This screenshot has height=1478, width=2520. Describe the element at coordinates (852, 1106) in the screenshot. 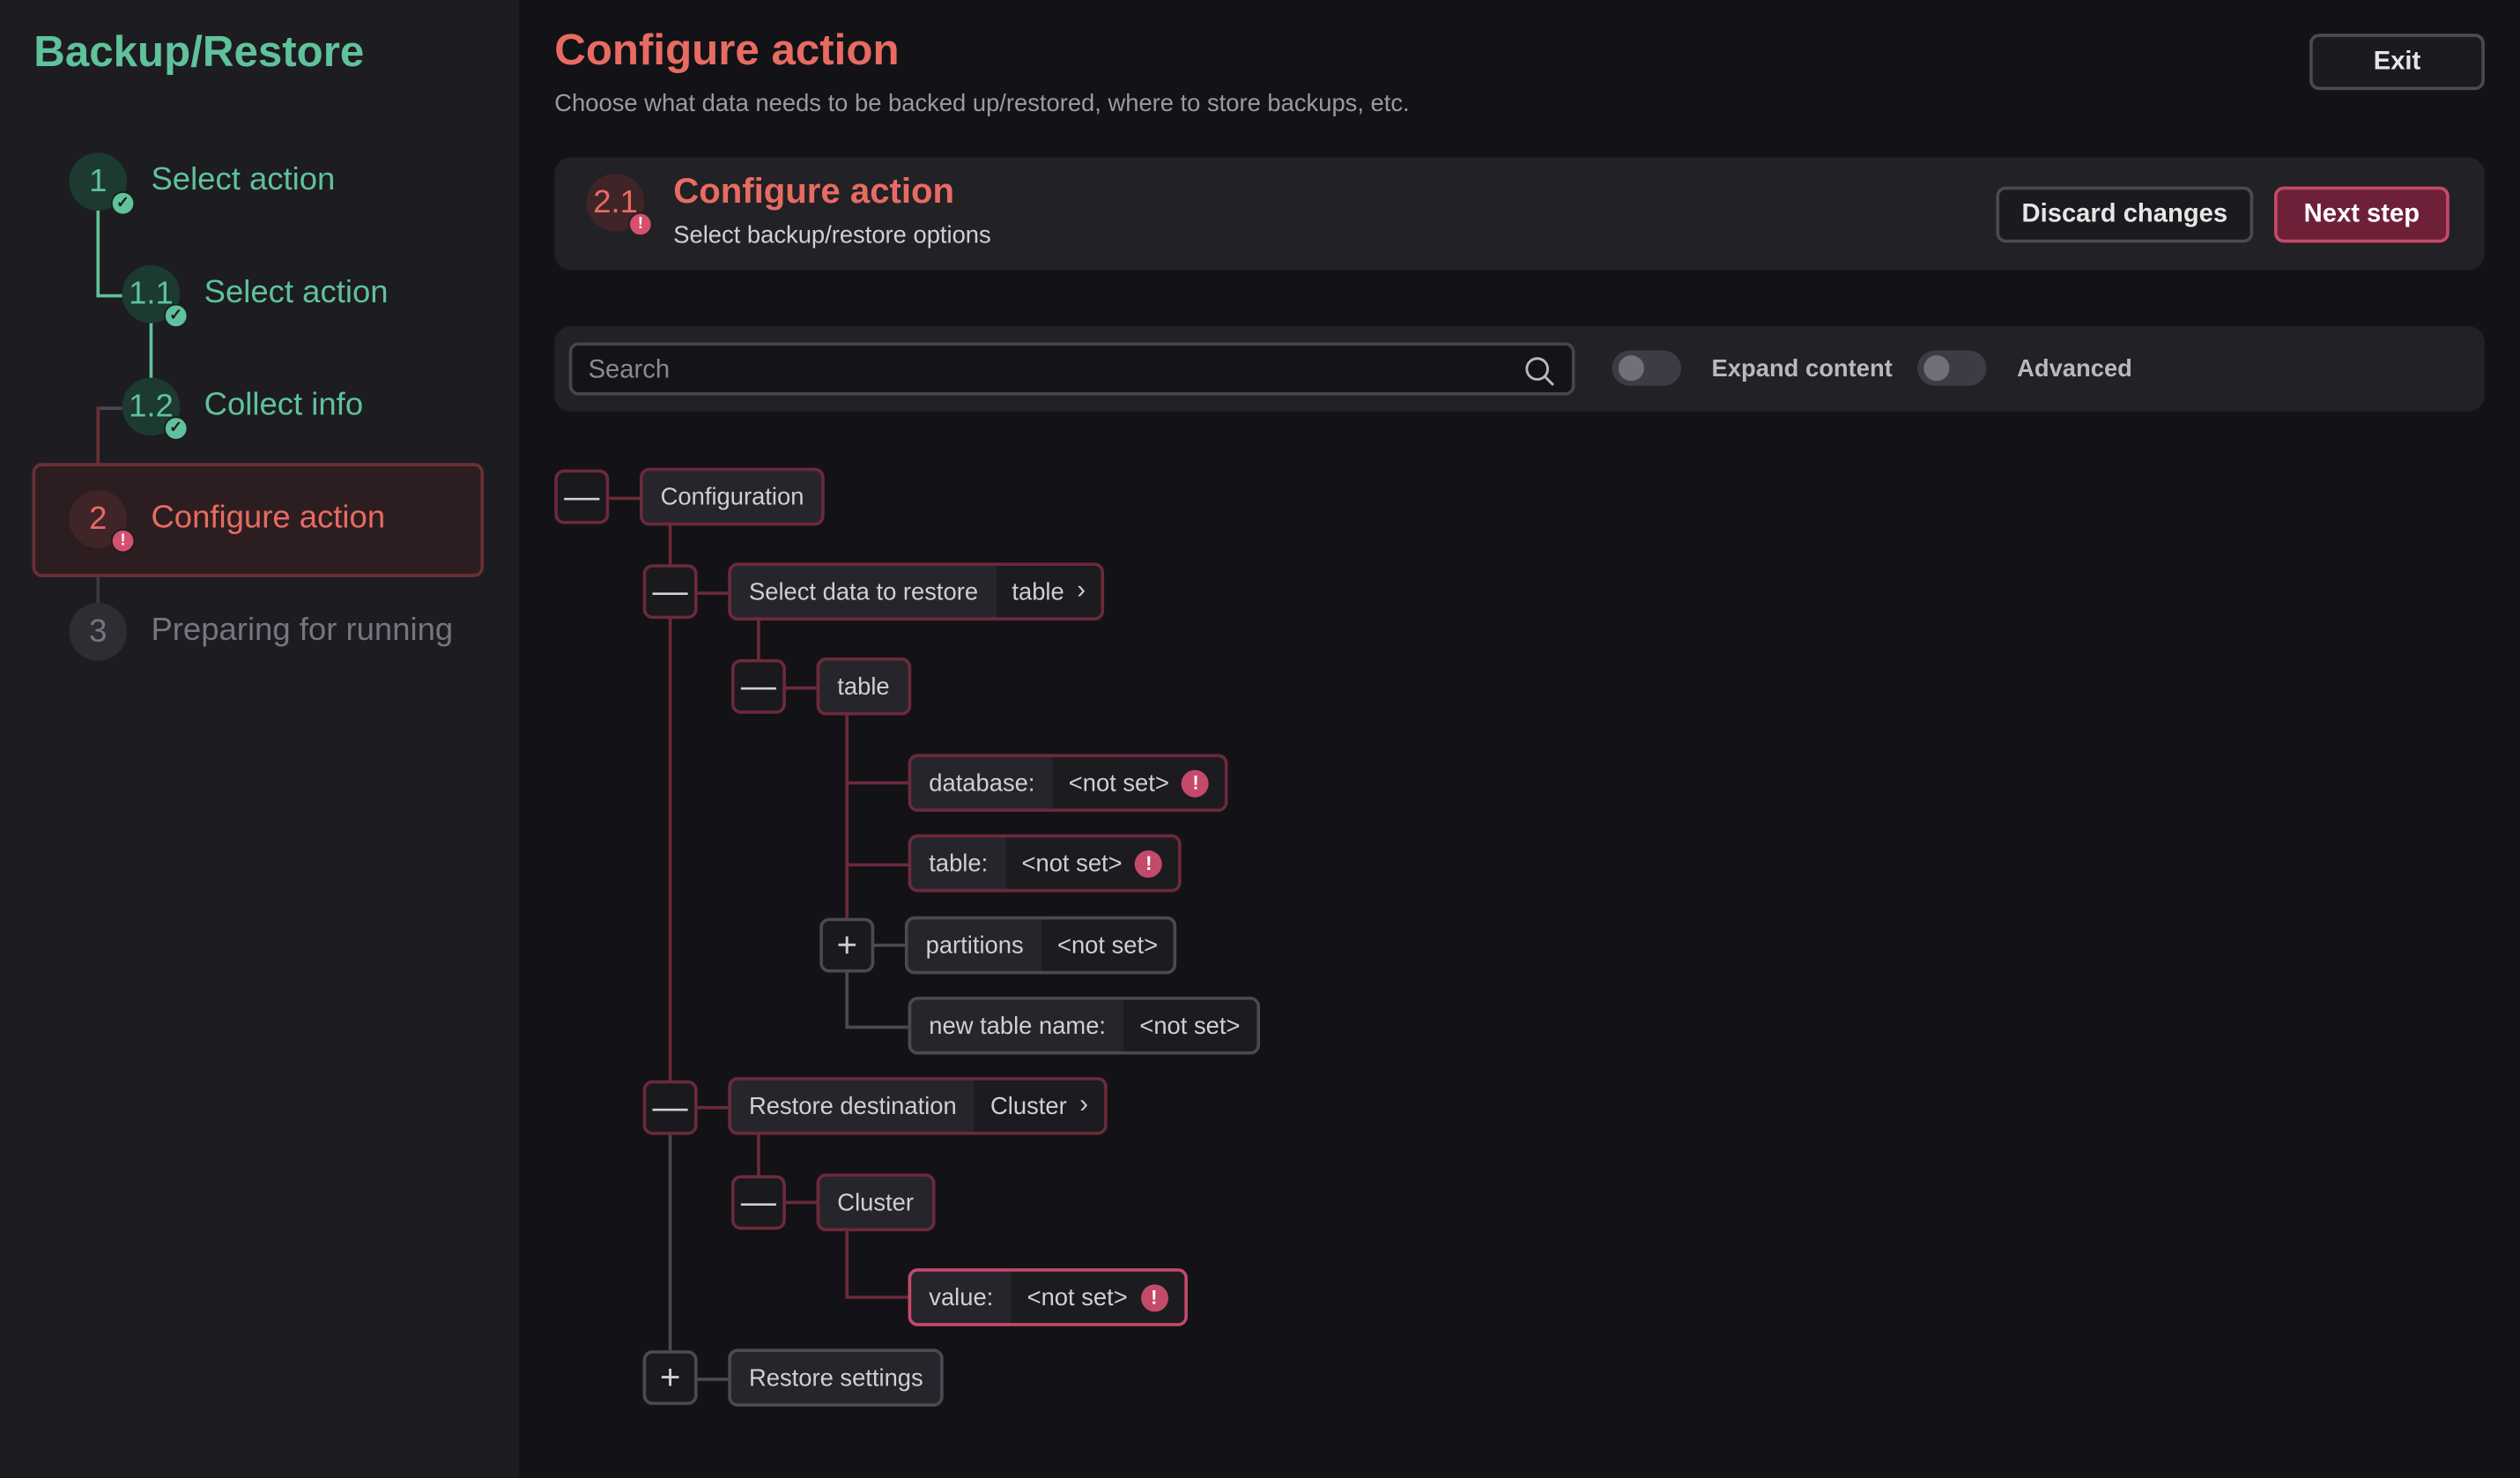

I see `node-label: Restore destination` at that location.